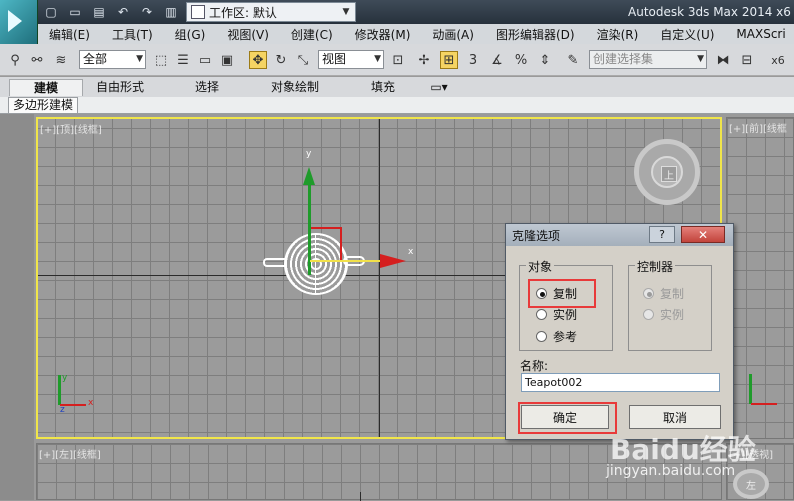  I want to click on object-group-title: 对象, so click(540, 266).